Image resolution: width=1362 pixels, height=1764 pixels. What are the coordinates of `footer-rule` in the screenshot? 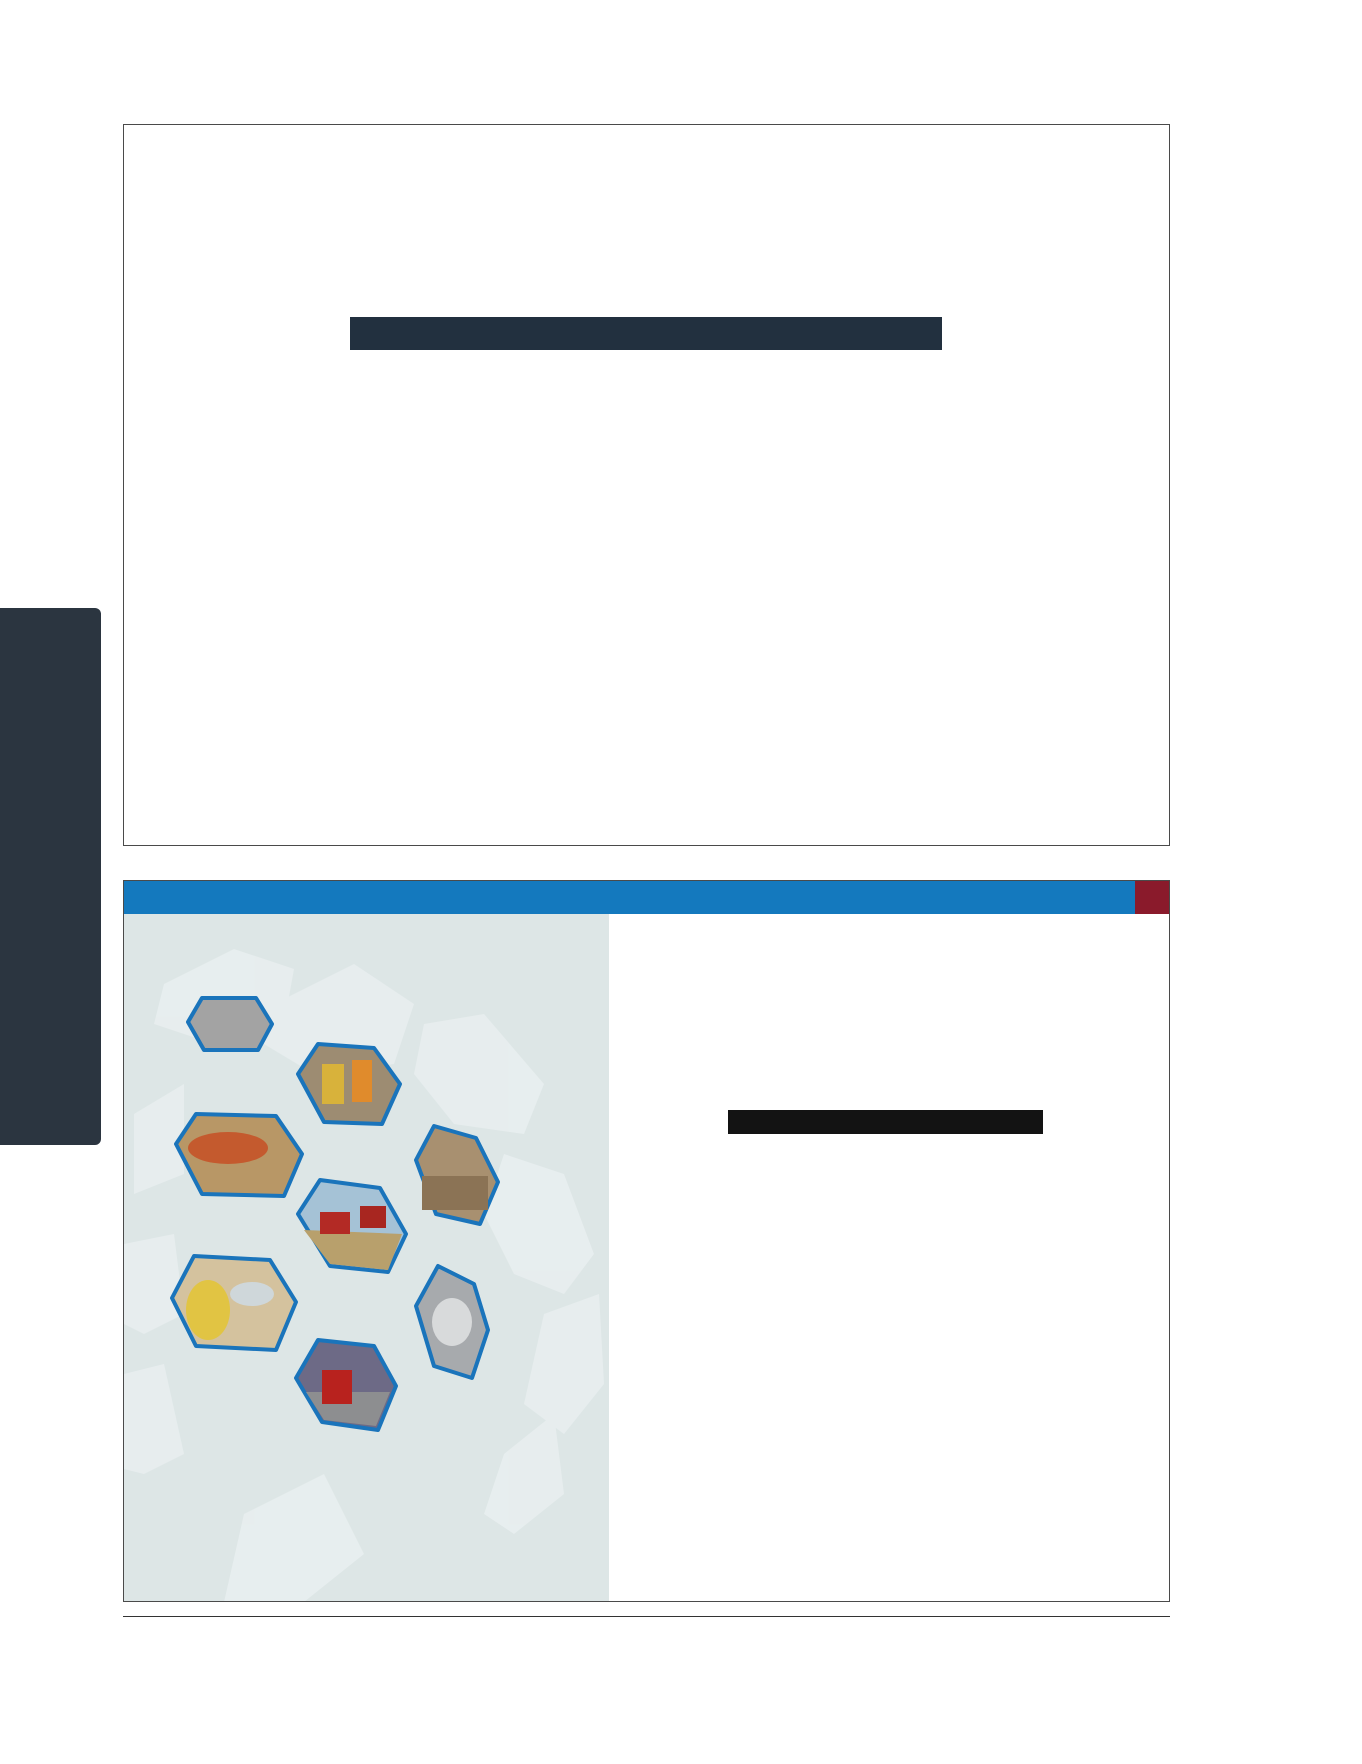 It's located at (646, 1616).